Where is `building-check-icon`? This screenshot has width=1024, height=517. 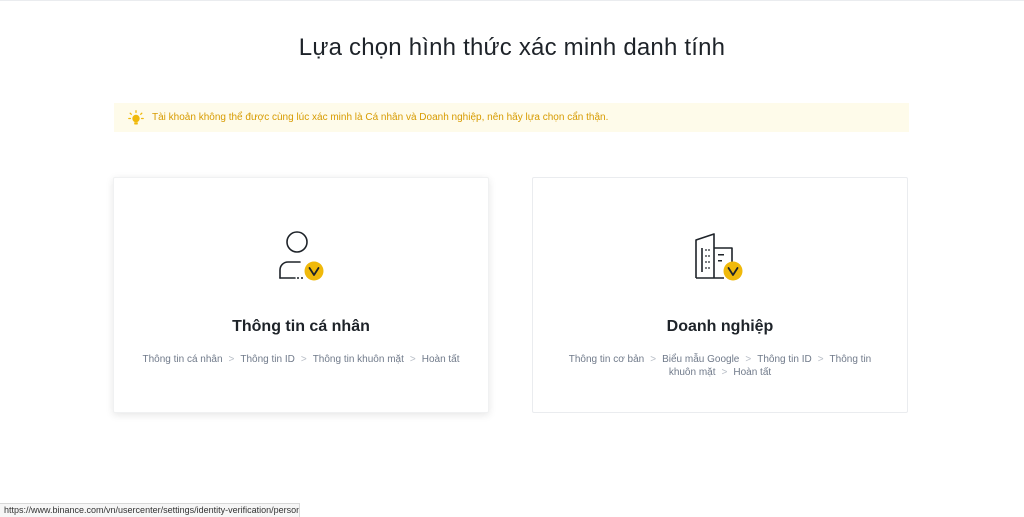 building-check-icon is located at coordinates (720, 258).